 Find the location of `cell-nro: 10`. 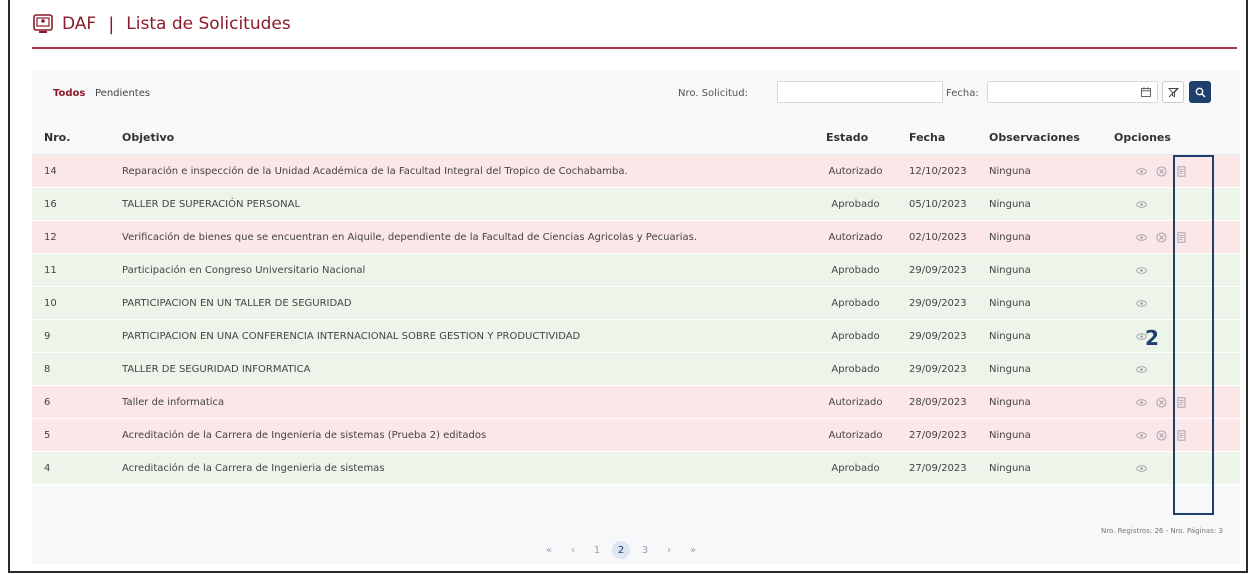

cell-nro: 10 is located at coordinates (77, 303).